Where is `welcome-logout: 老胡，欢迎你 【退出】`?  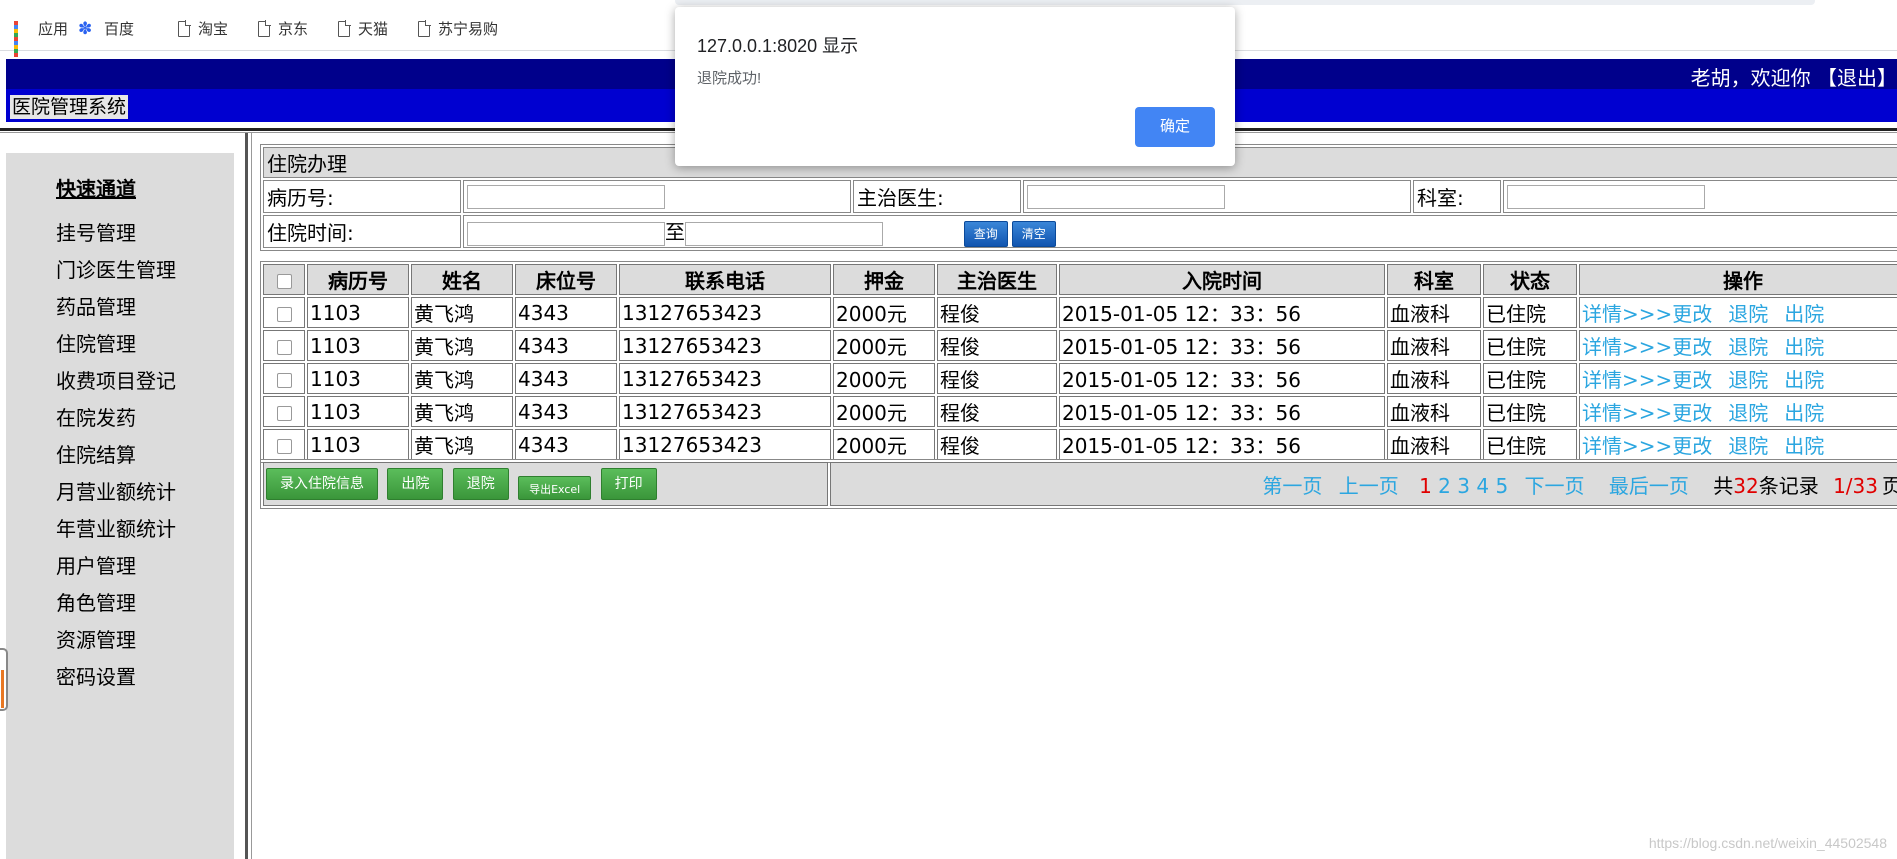 welcome-logout: 老胡，欢迎你 【退出】 is located at coordinates (1794, 76).